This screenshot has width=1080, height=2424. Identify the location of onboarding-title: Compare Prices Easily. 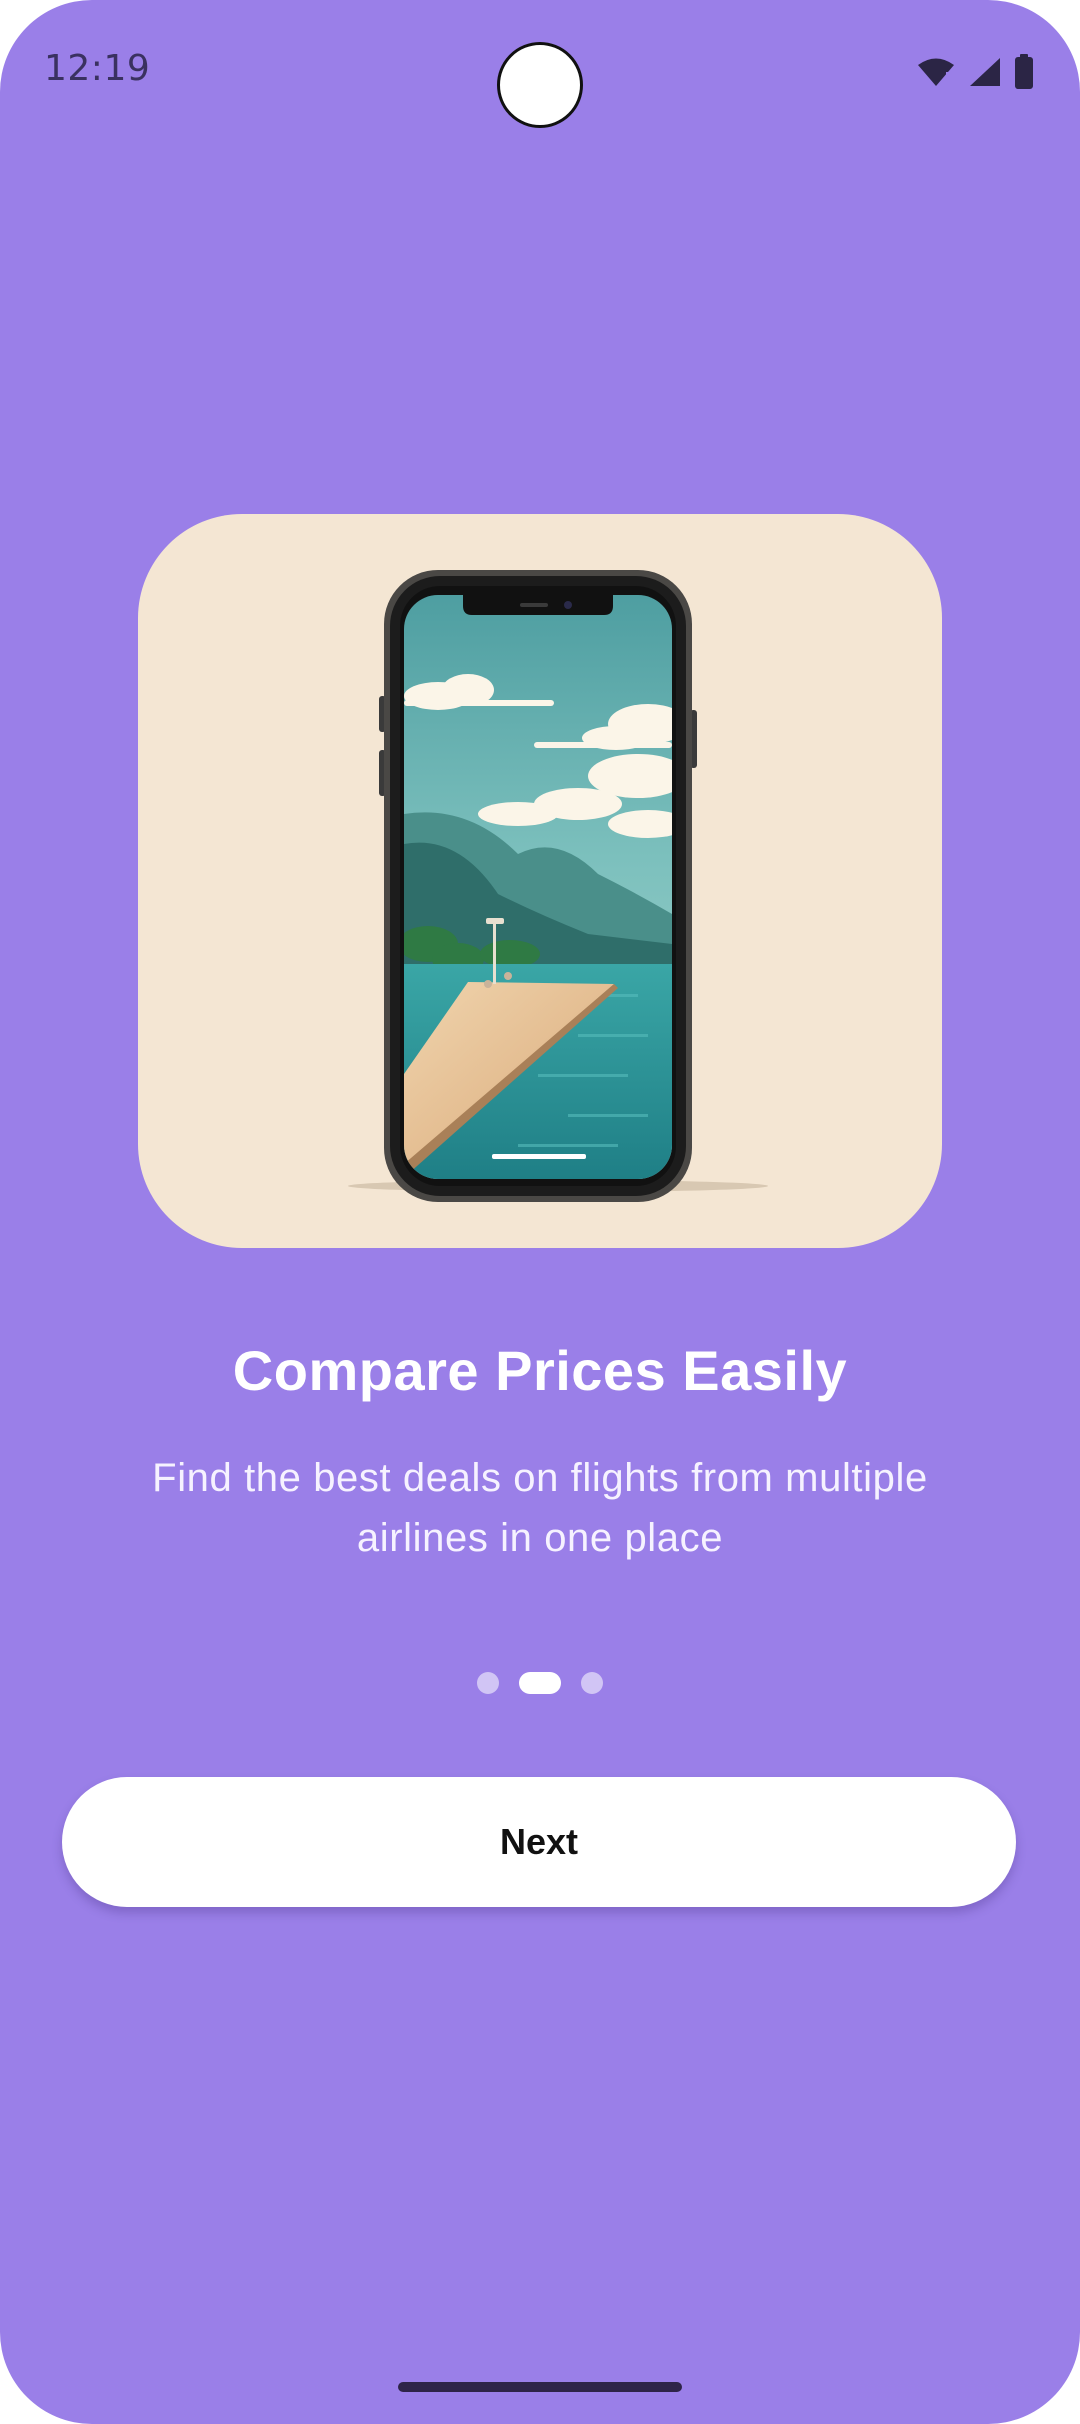
(540, 1370).